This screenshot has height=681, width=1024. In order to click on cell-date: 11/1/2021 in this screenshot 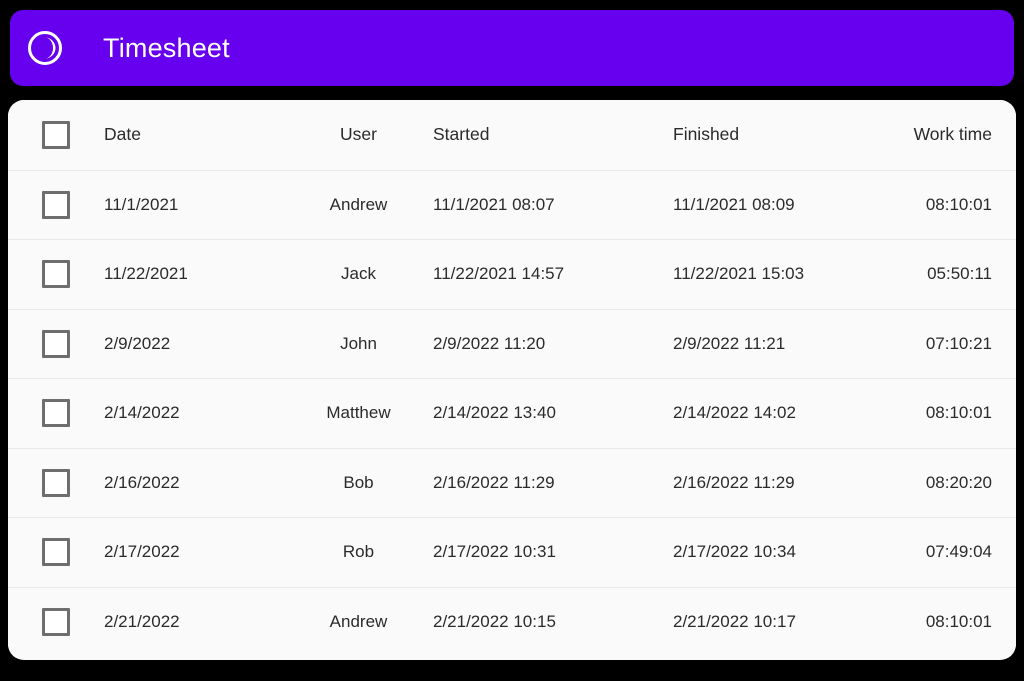, I will do `click(192, 204)`.